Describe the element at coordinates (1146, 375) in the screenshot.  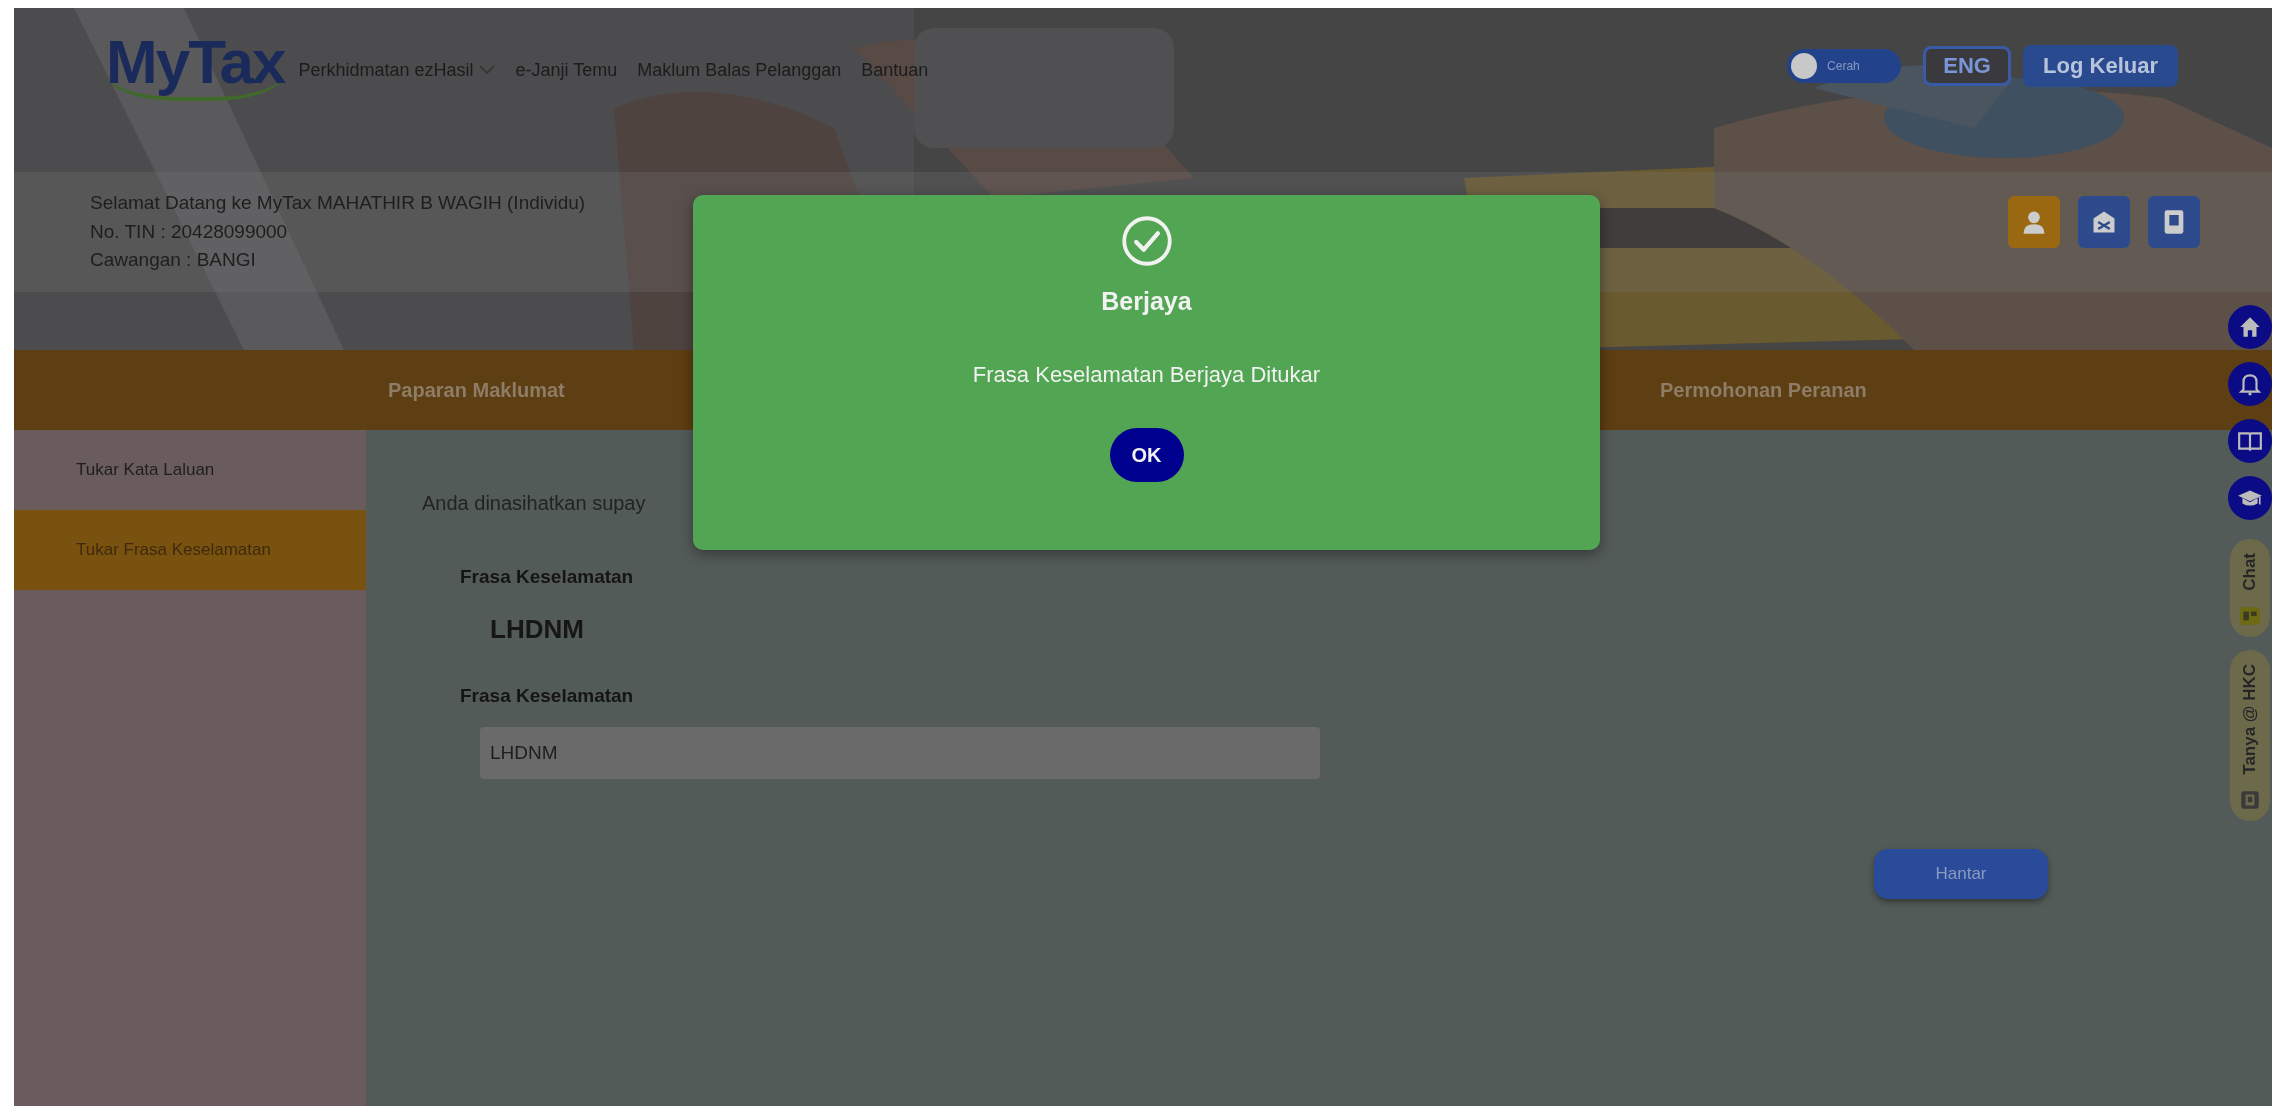
I see `dialog-message: Frasa Keselamatan Berjaya Ditukar` at that location.